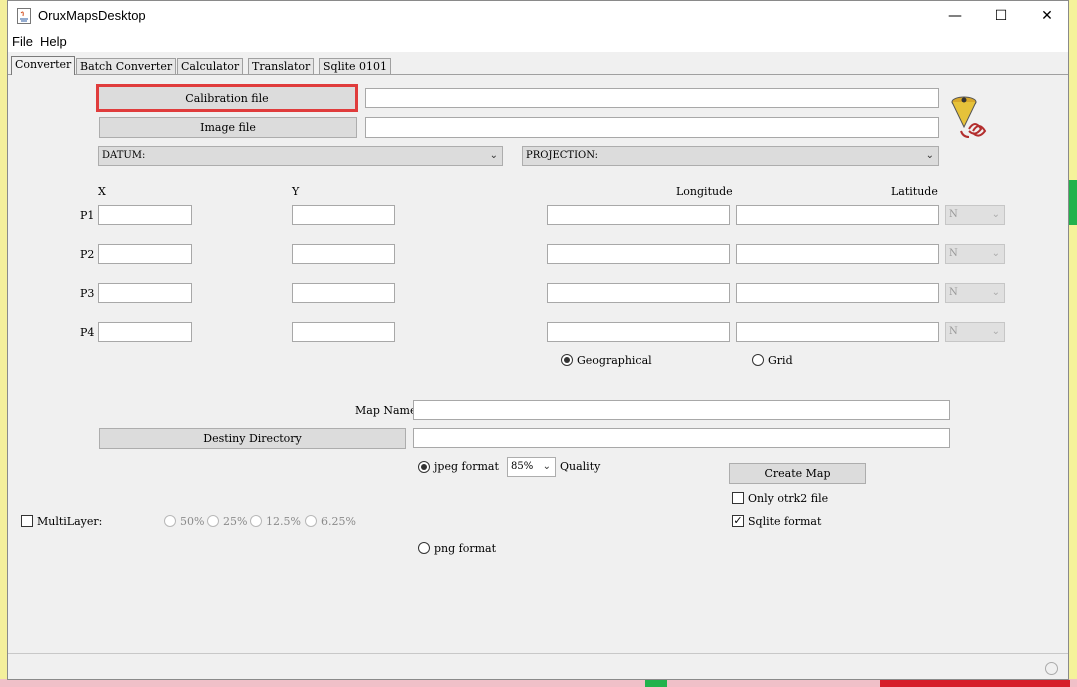  What do you see at coordinates (343, 332) in the screenshot?
I see `p4-y-field` at bounding box center [343, 332].